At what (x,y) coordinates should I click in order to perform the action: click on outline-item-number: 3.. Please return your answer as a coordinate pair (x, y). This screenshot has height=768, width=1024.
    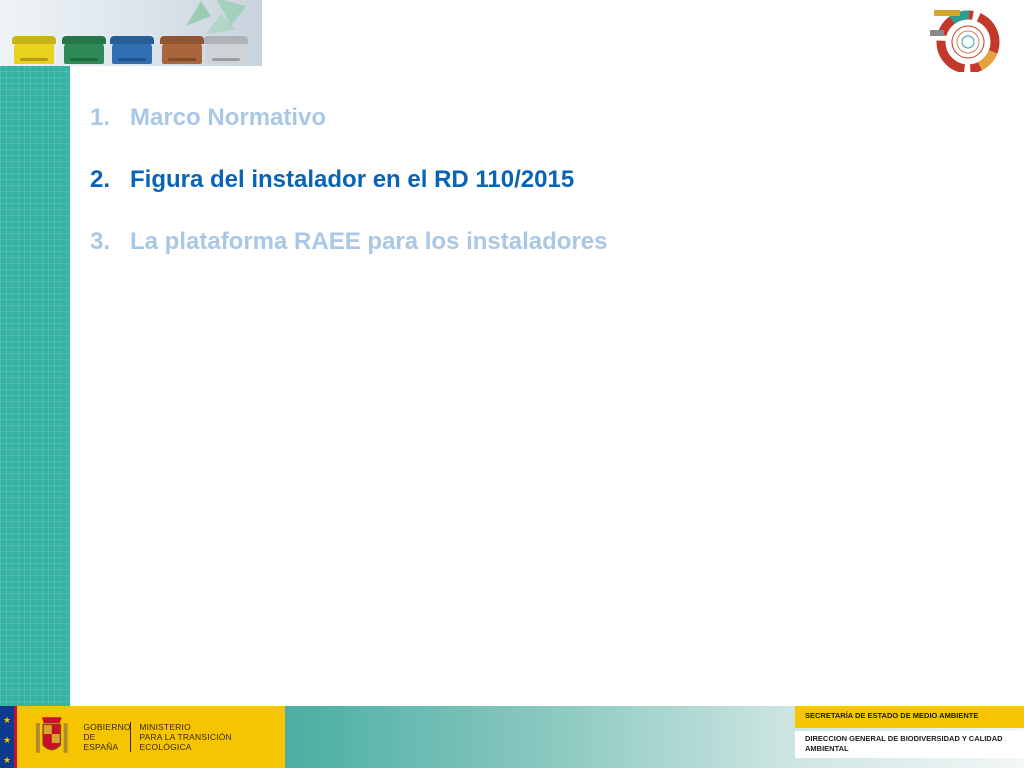
    Looking at the image, I should click on (100, 241).